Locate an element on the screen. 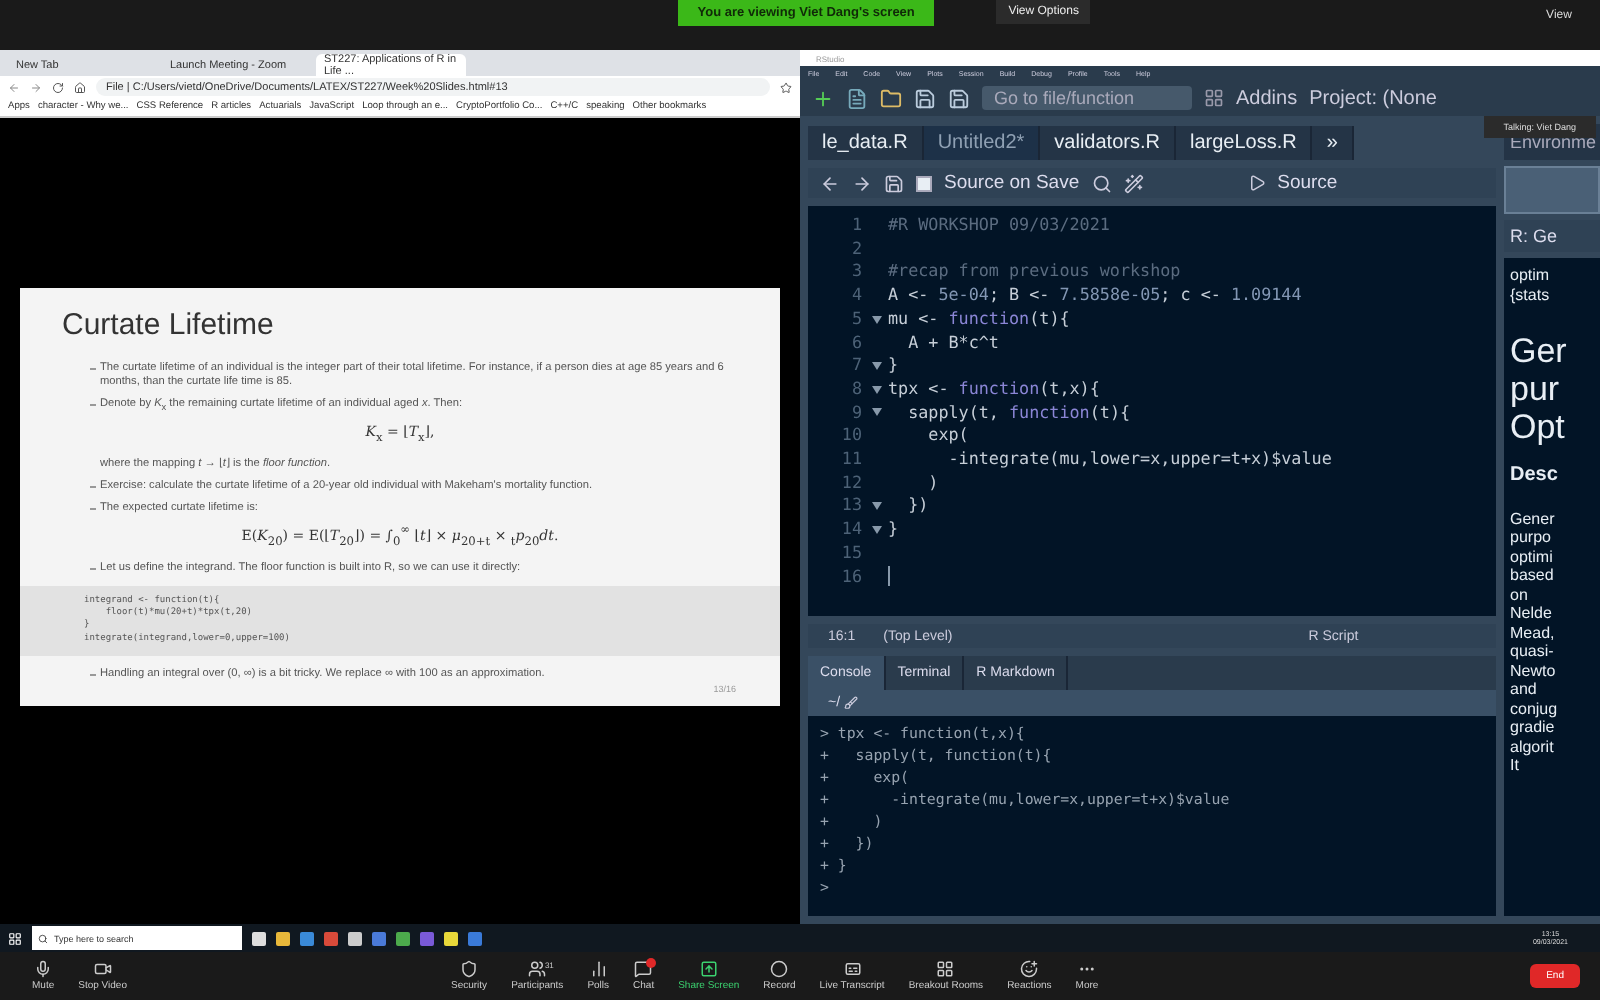 Image resolution: width=1600 pixels, height=1000 pixels. code-line: ) is located at coordinates (932, 483).